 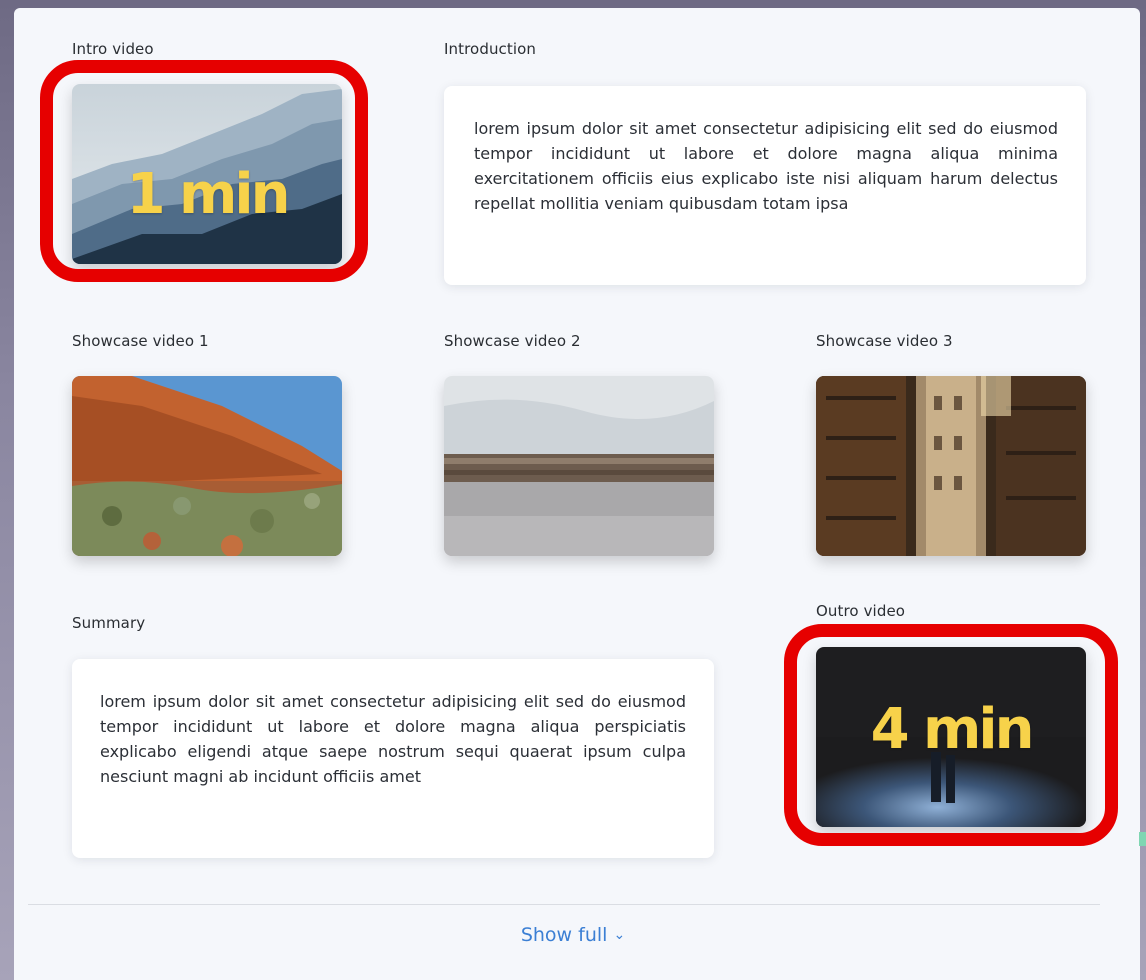 I want to click on showcase-2-label: Showcase video 2, so click(x=512, y=341).